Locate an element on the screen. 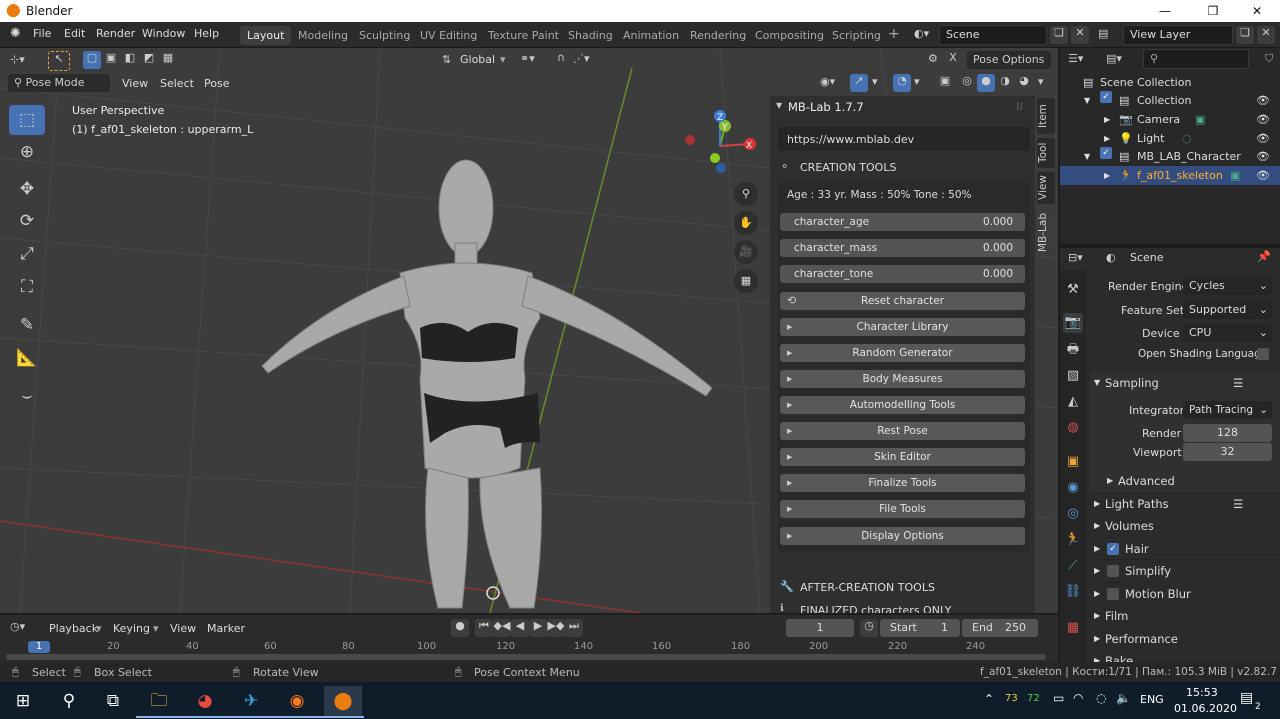 This screenshot has height=719, width=1280. light-paths-section: ▶ Light Paths ☰ is located at coordinates (1185, 503).